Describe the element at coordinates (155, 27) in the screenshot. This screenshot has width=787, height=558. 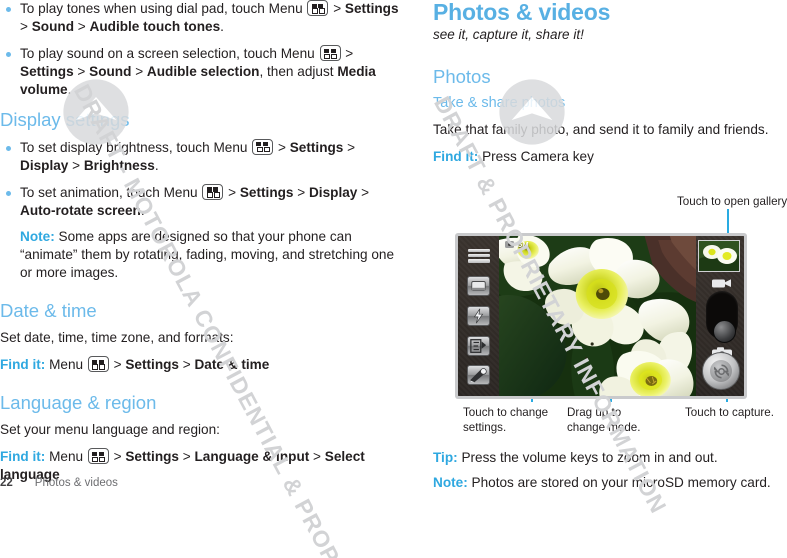
I see `emphasised-term: Audible touch tones` at that location.